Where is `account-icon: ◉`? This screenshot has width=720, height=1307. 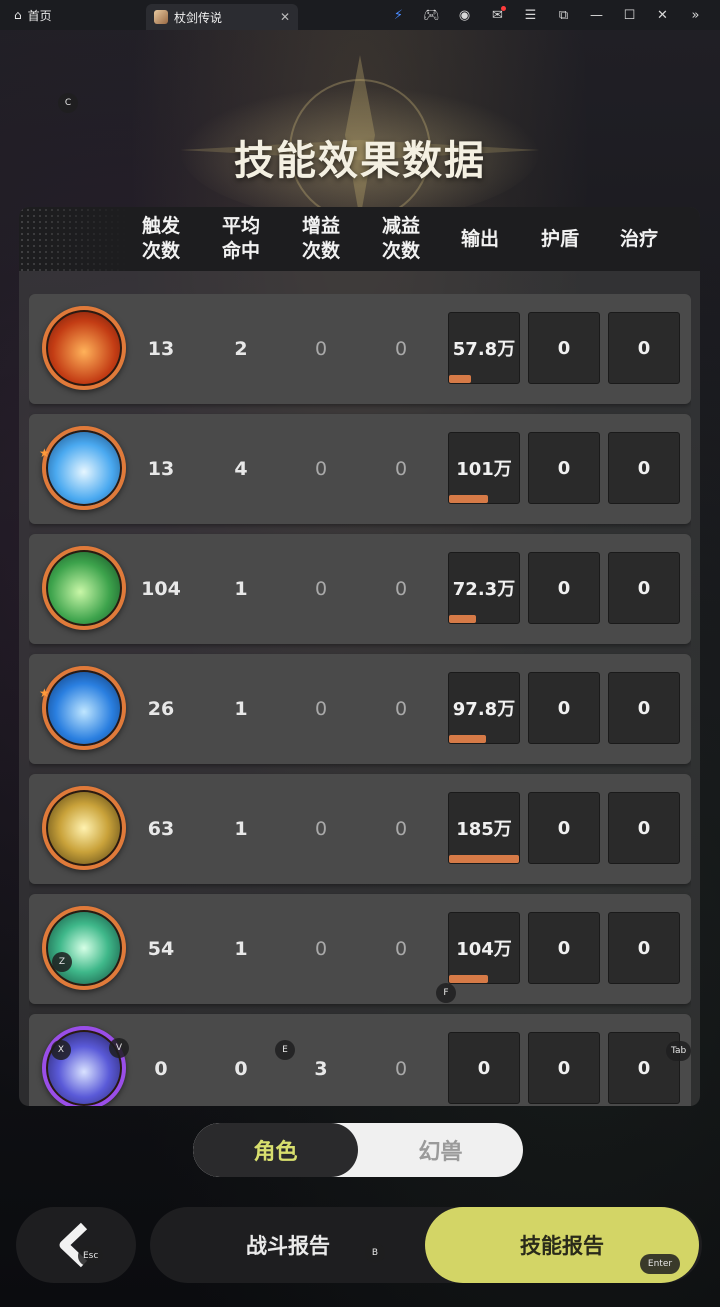 account-icon: ◉ is located at coordinates (464, 15).